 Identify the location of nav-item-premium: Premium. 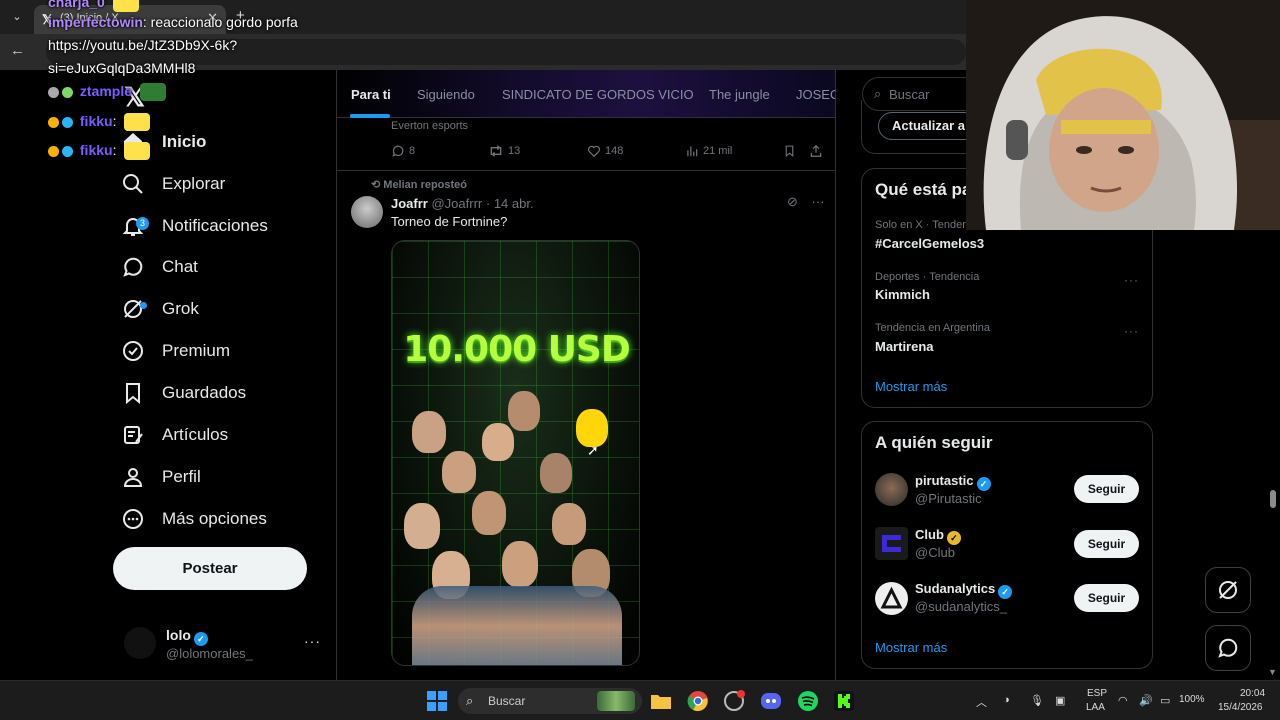
(175, 351).